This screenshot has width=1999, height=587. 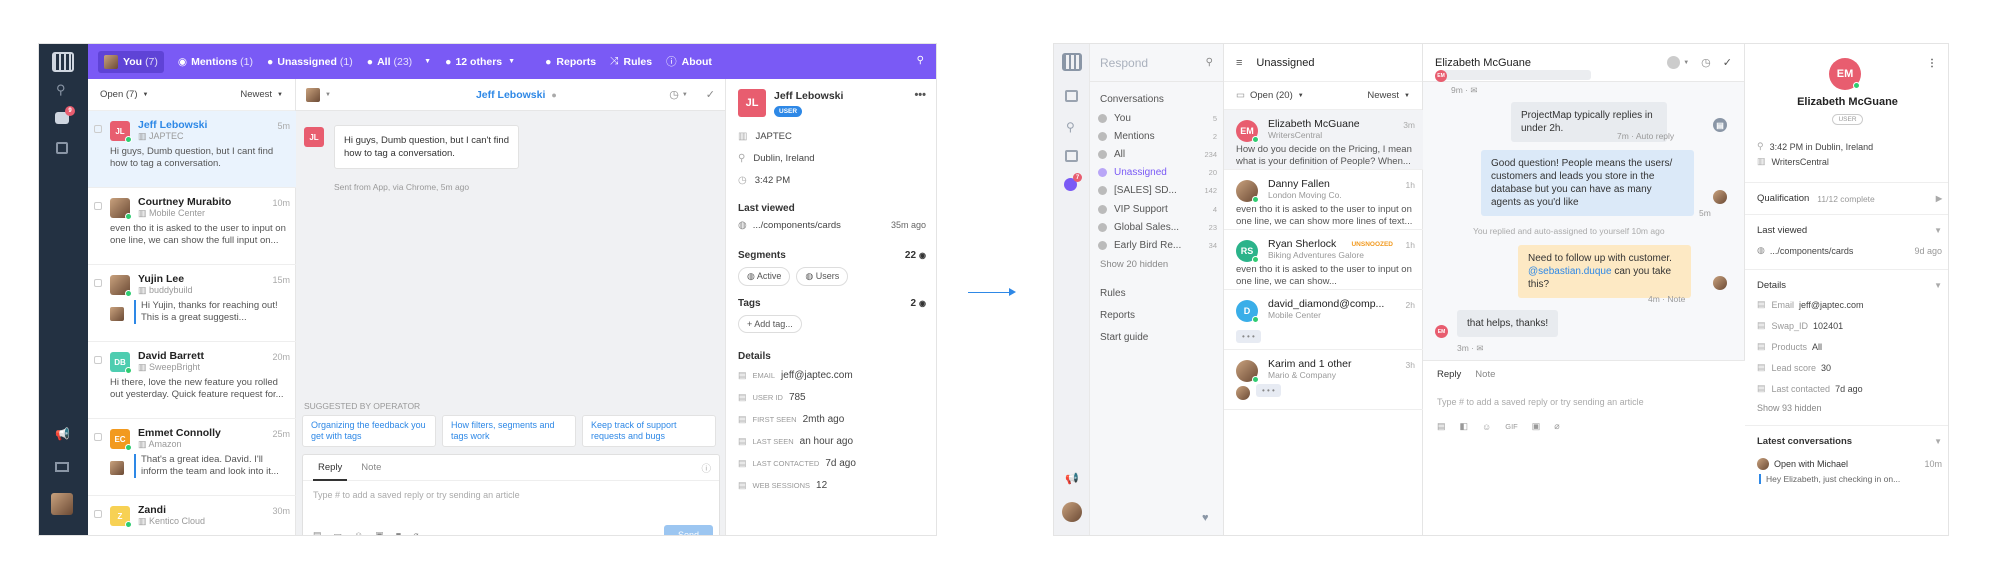 What do you see at coordinates (62, 467) in the screenshot?
I see `book-icon` at bounding box center [62, 467].